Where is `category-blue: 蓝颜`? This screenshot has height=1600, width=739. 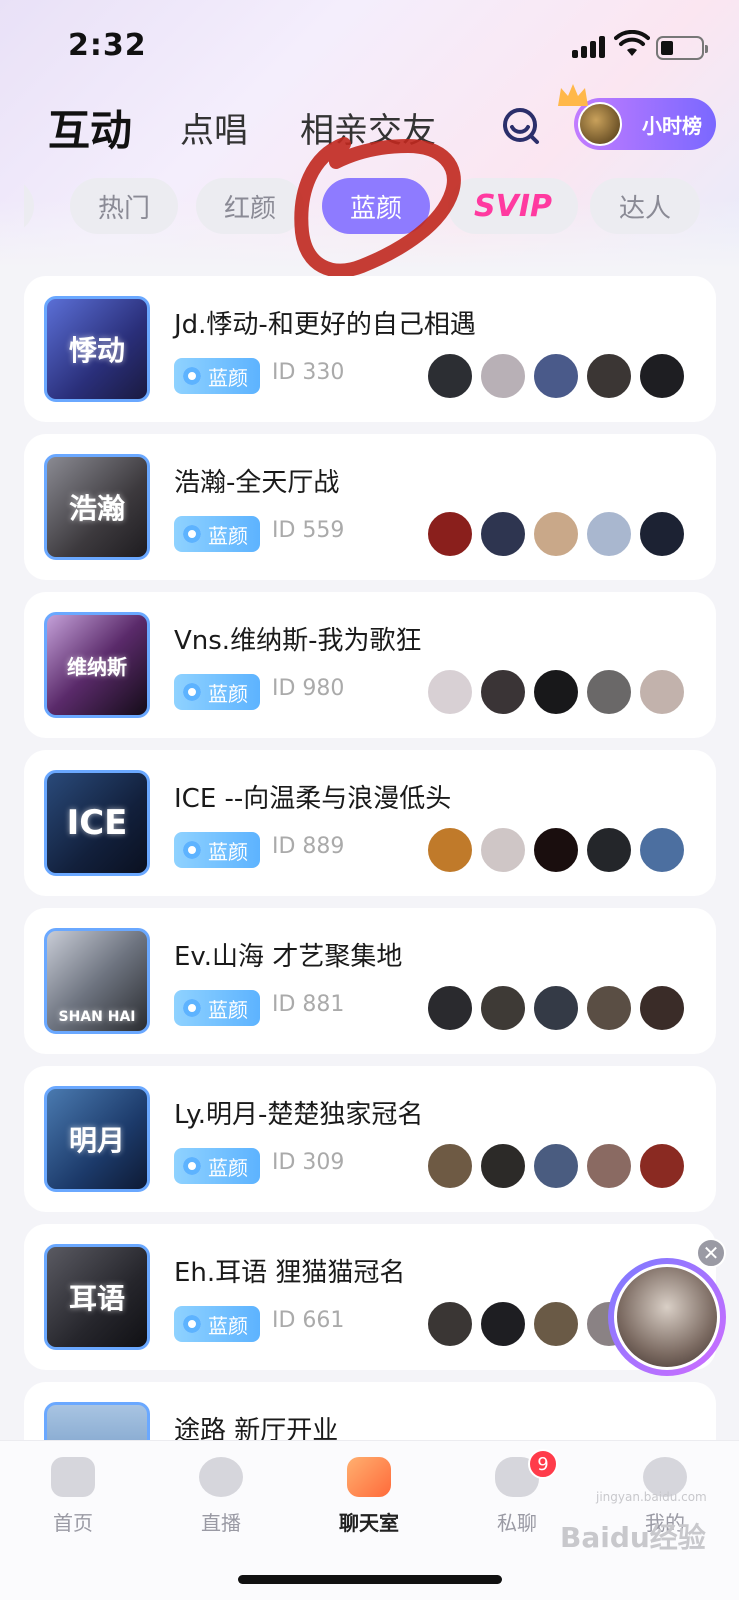 category-blue: 蓝颜 is located at coordinates (376, 206).